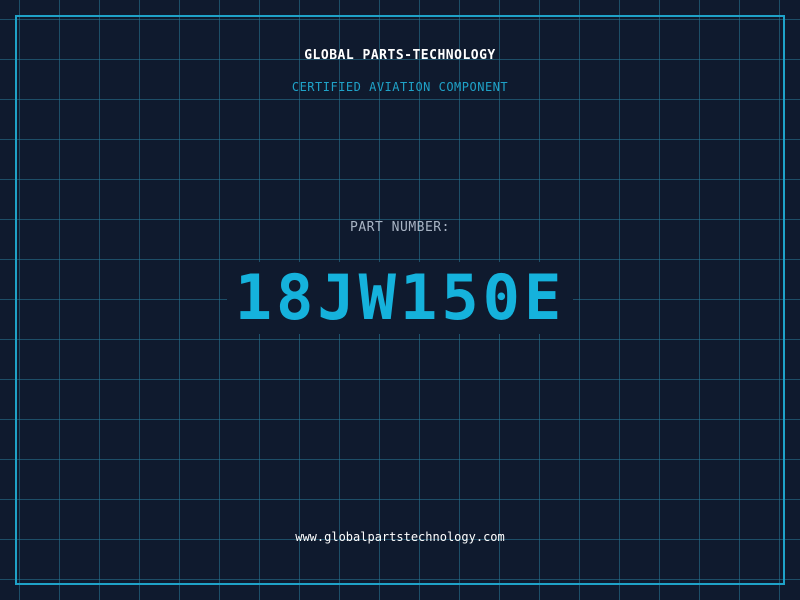 The height and width of the screenshot is (600, 800). Describe the element at coordinates (400, 87) in the screenshot. I see `certification-subtitle: CERTIFIED AVIATION COMPONENT` at that location.